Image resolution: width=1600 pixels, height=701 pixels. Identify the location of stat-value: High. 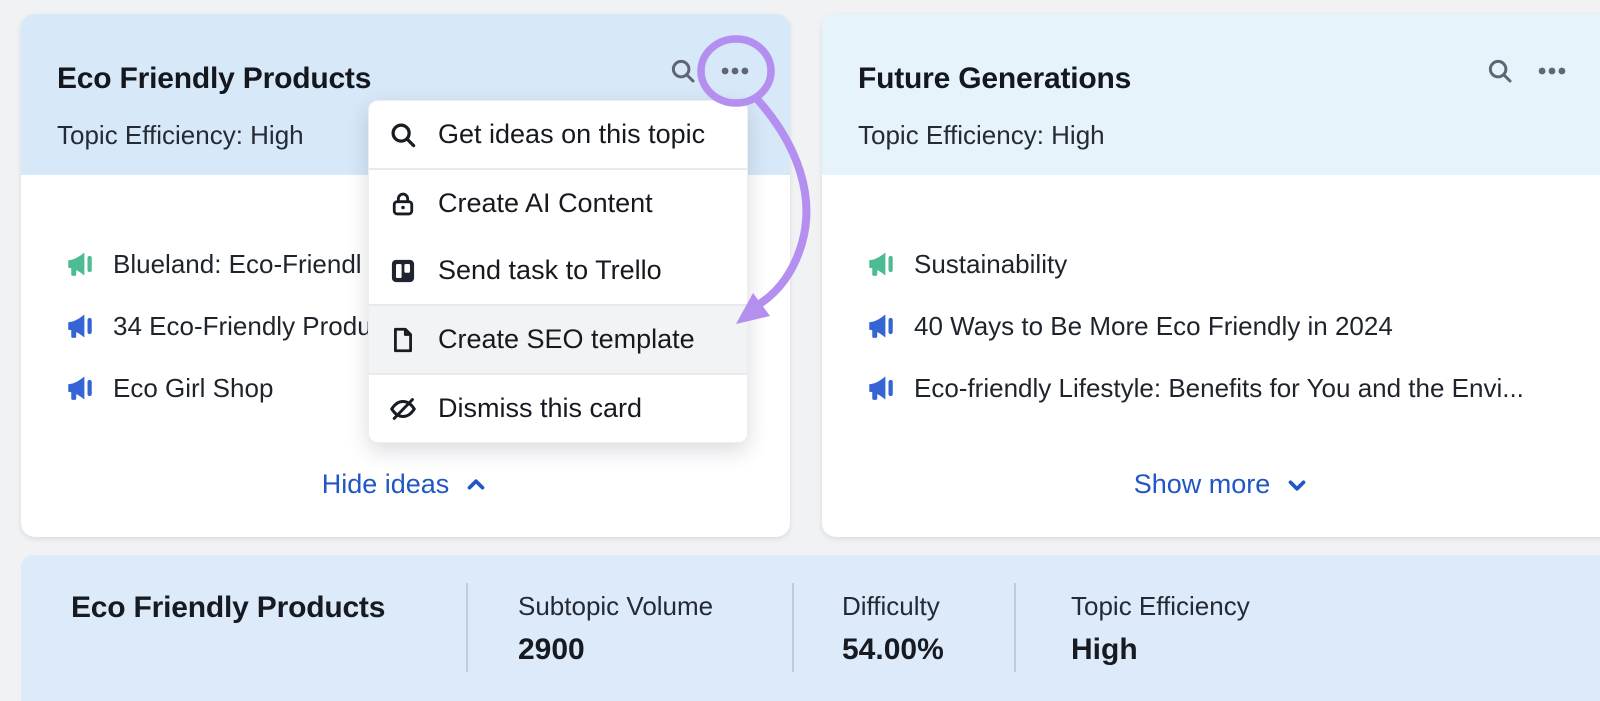
(1104, 649).